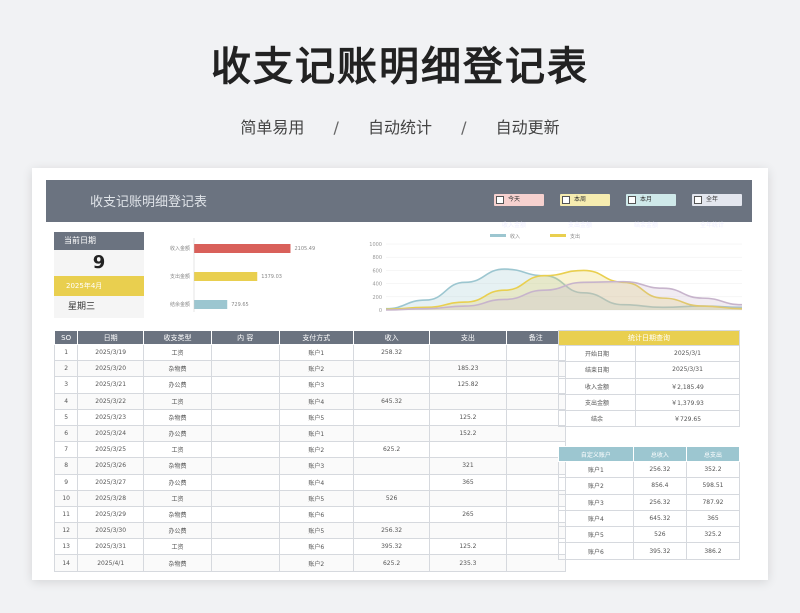  What do you see at coordinates (177, 433) in the screenshot?
I see `table-cell: 办公费` at bounding box center [177, 433].